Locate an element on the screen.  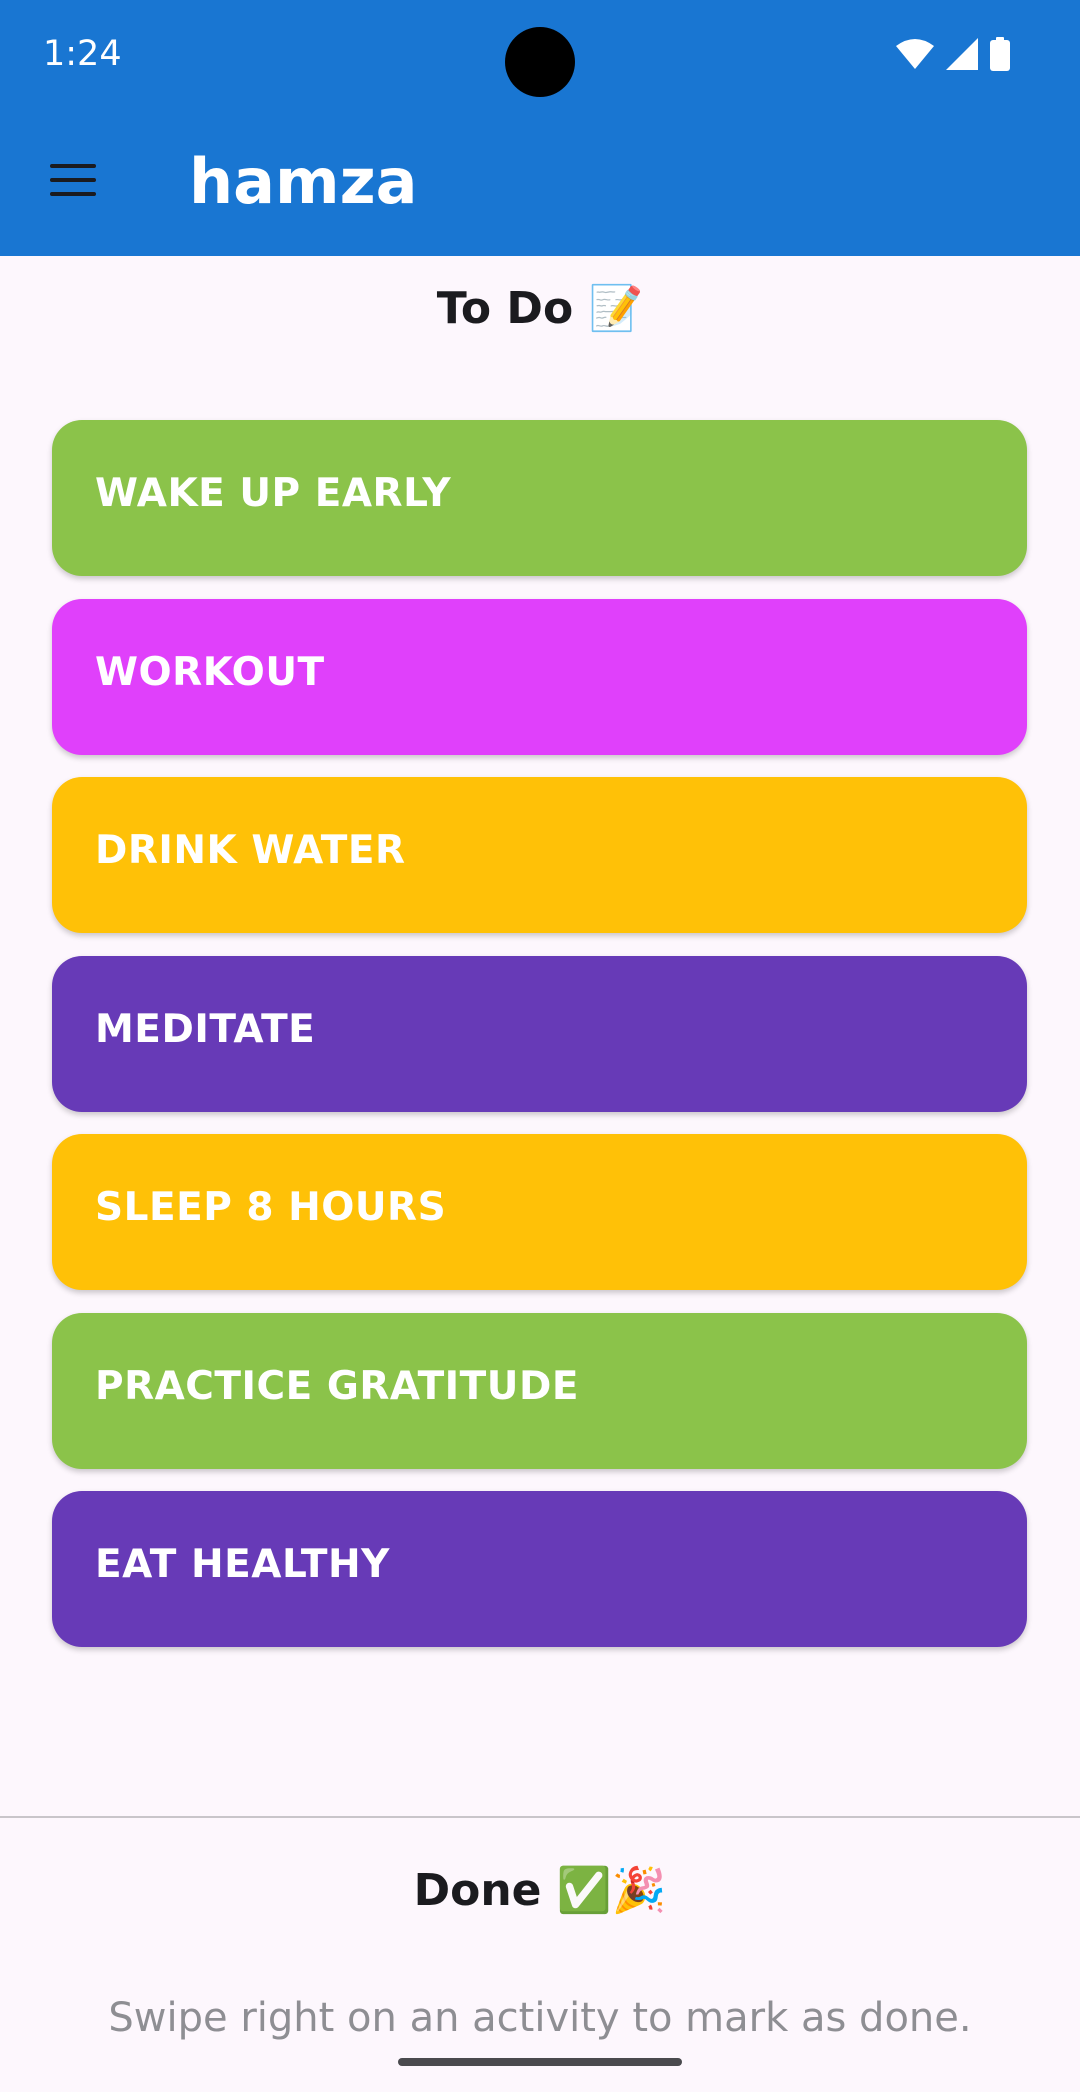
activity-label: WAKE UP EARLY is located at coordinates (273, 493).